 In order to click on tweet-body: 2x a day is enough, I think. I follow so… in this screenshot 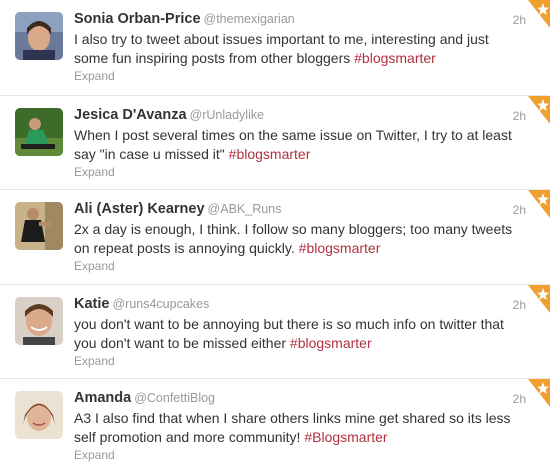, I will do `click(293, 238)`.